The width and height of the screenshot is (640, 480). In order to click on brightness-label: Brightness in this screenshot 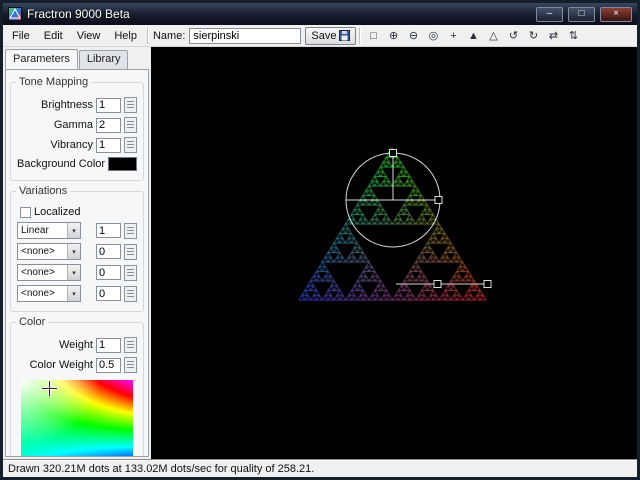, I will do `click(67, 105)`.